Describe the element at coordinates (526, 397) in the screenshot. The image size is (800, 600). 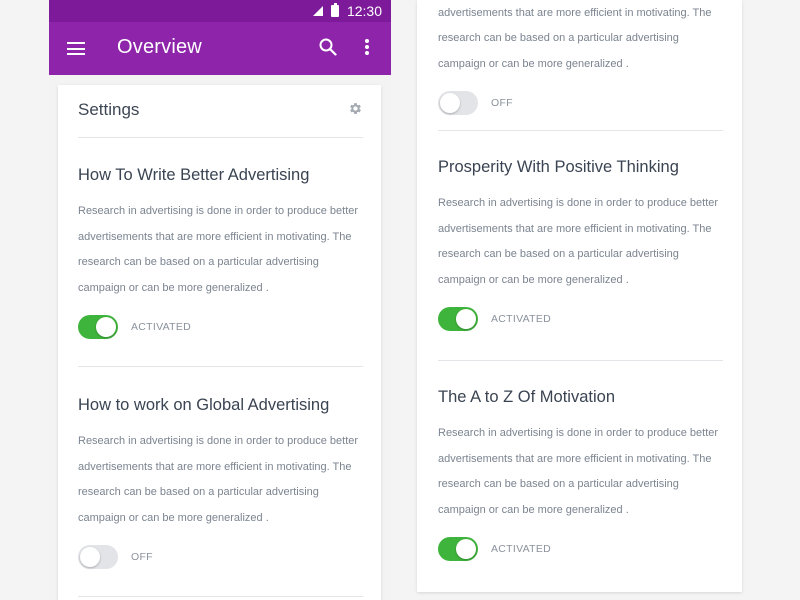
I see `item-title: The A to Z Of Motivation` at that location.